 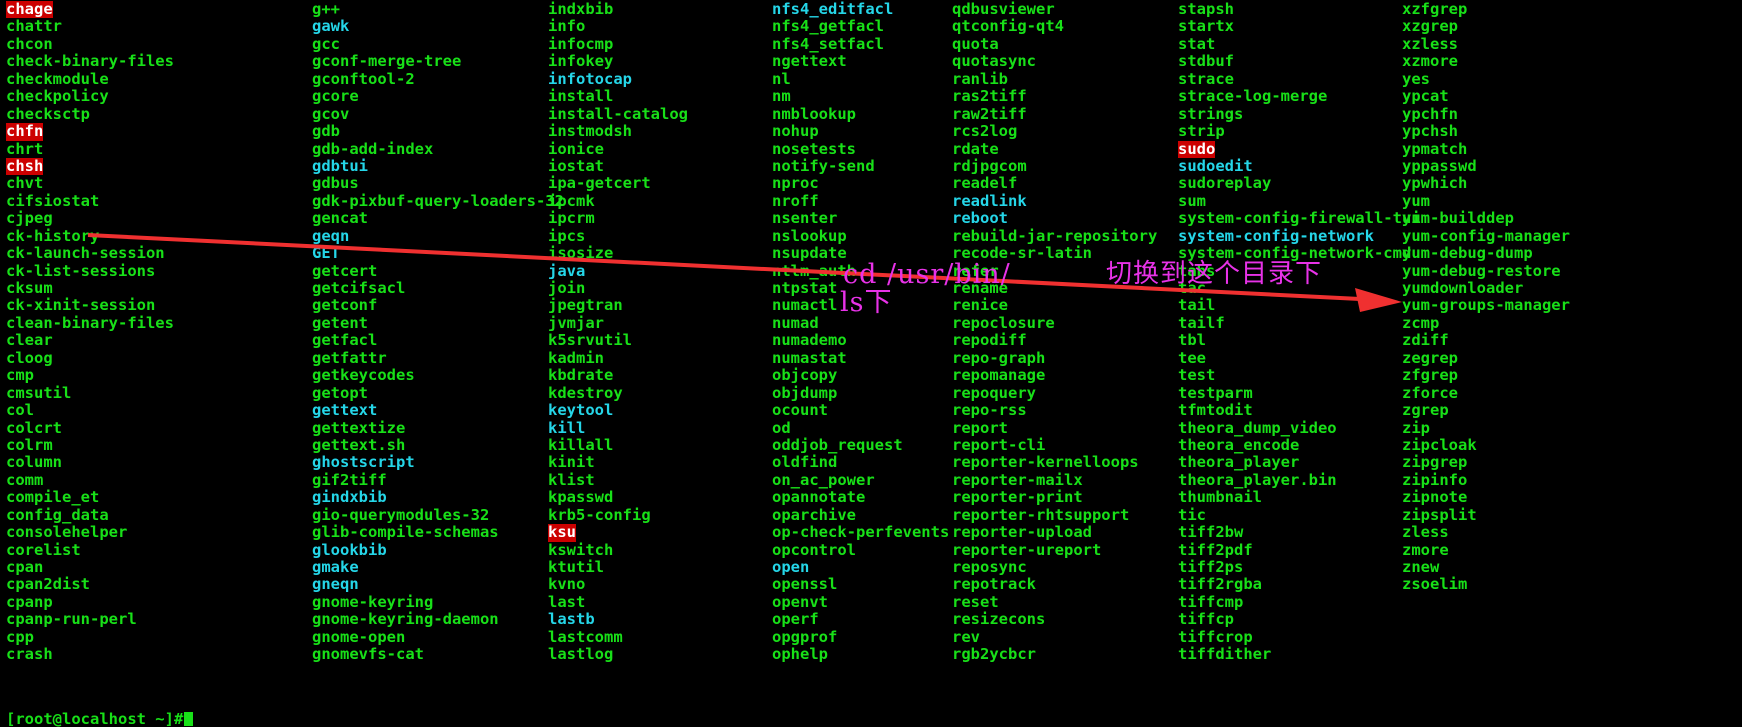 What do you see at coordinates (1201, 131) in the screenshot?
I see `file-entry: strip` at bounding box center [1201, 131].